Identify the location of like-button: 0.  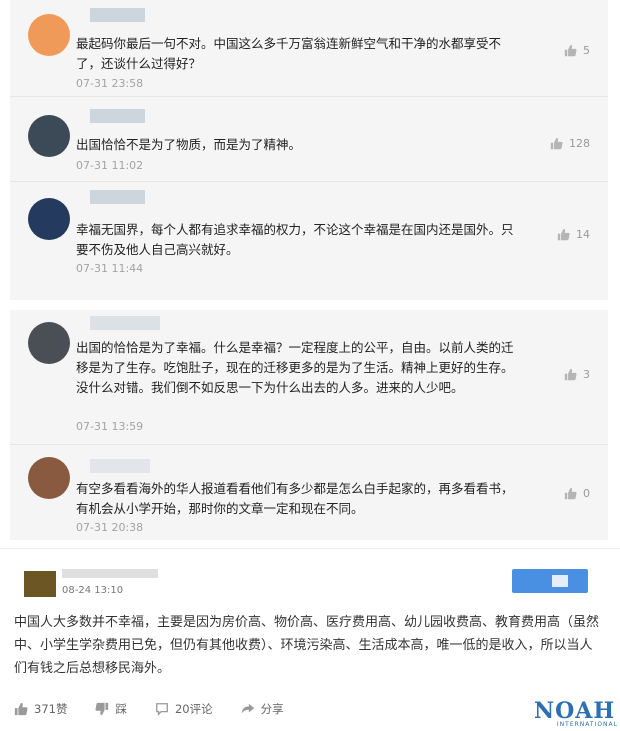
(577, 493).